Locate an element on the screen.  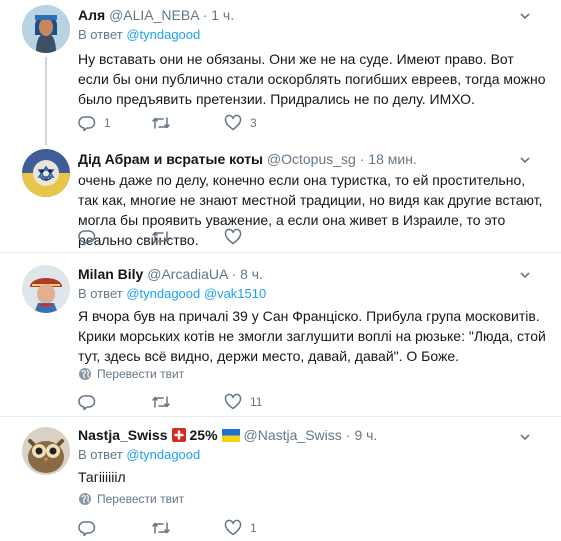
tweet-actions: 1 is located at coordinates (238, 528).